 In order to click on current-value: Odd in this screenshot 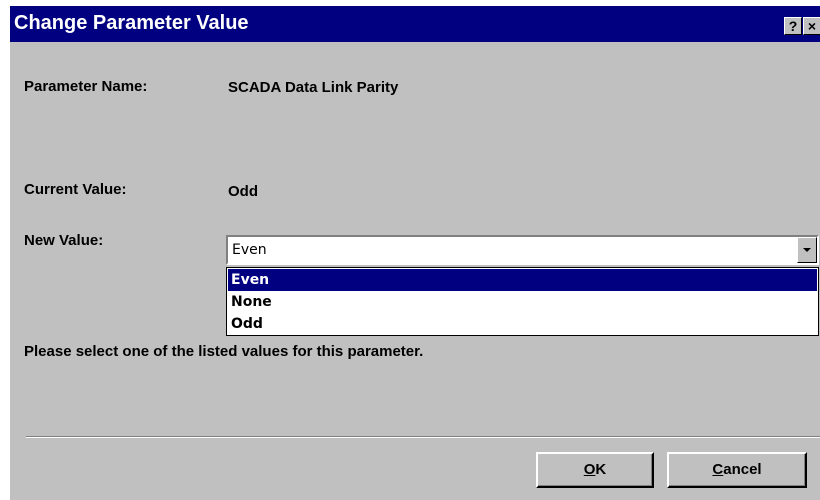, I will do `click(243, 191)`.